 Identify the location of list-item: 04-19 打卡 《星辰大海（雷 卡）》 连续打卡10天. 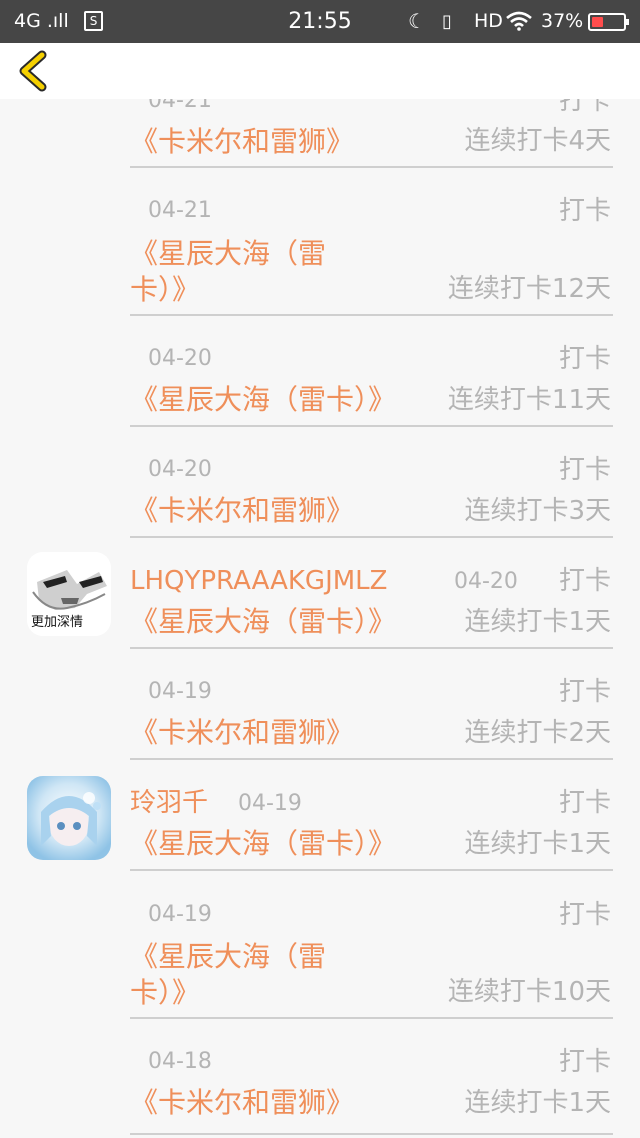
(320, 945).